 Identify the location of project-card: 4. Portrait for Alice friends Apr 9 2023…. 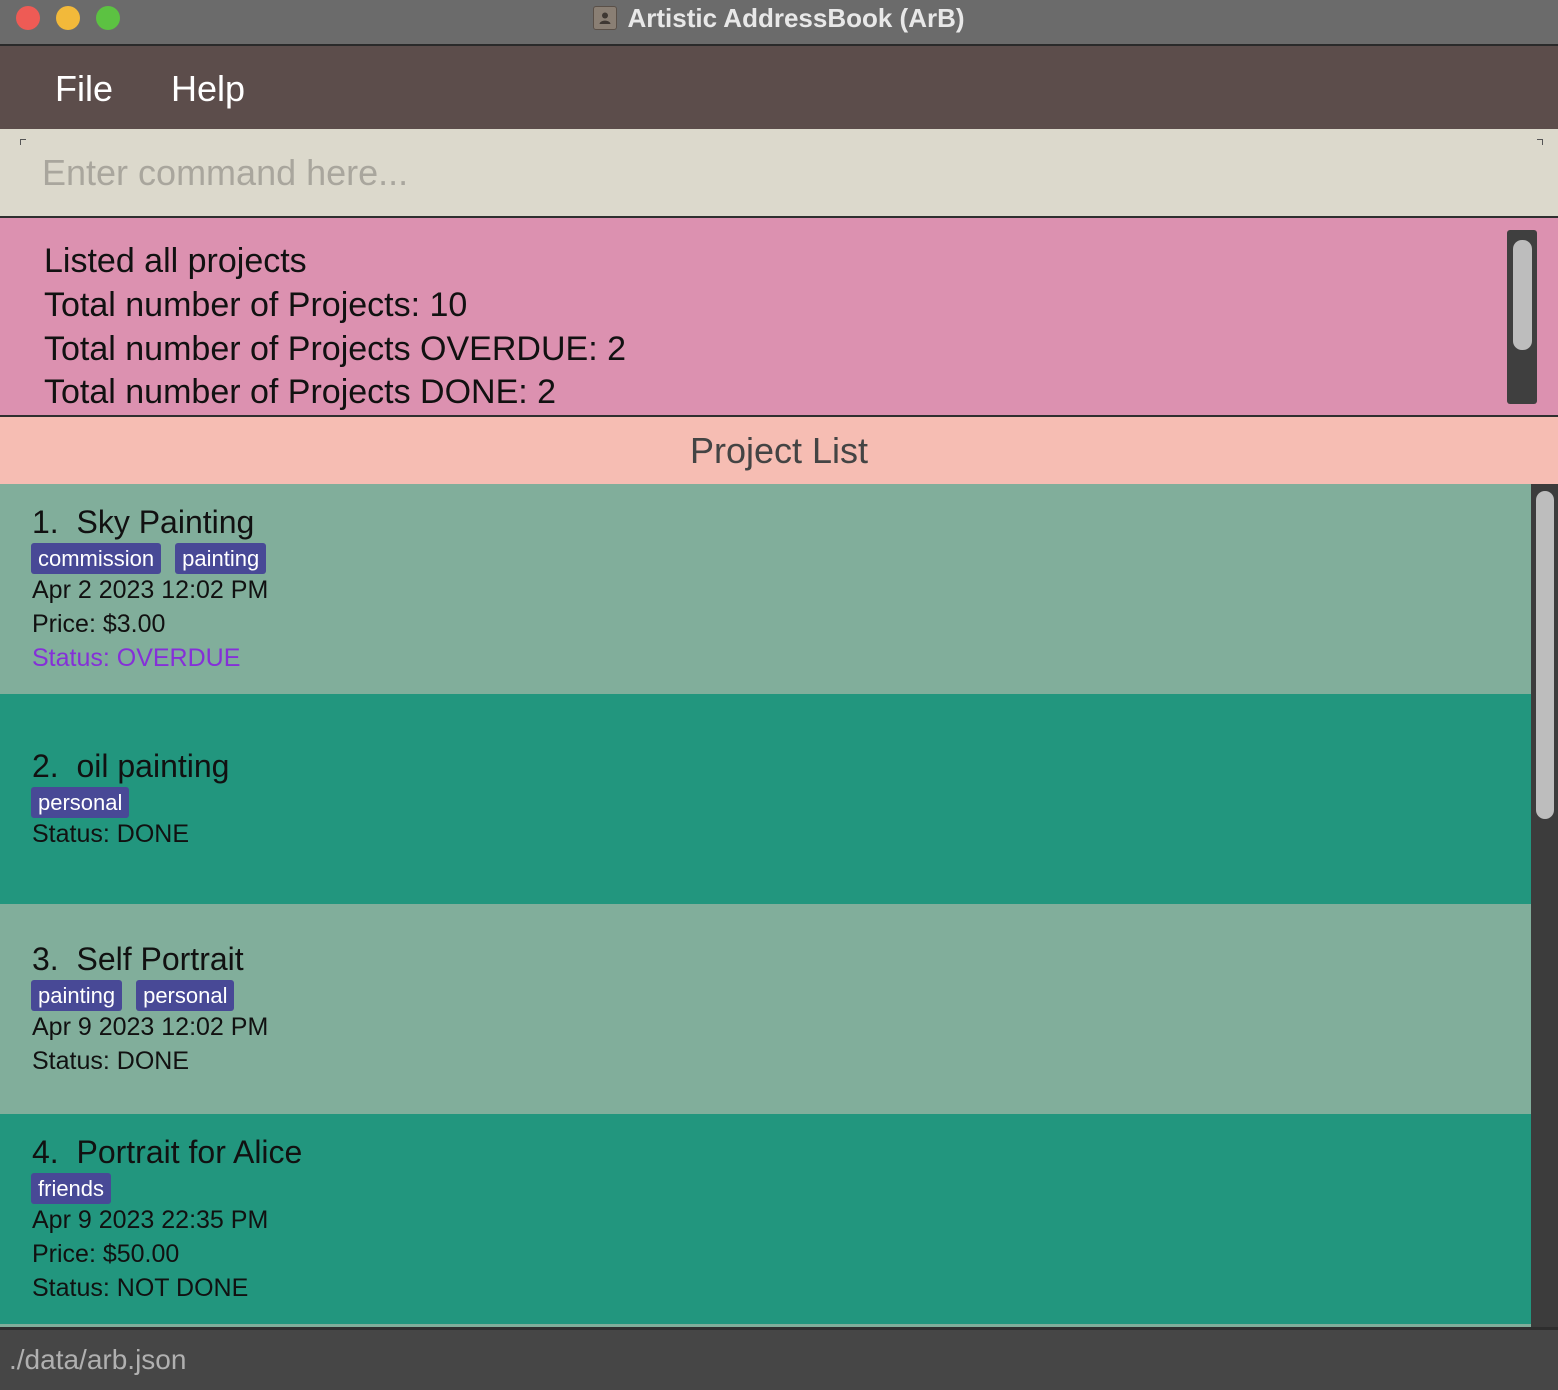
(765, 1219).